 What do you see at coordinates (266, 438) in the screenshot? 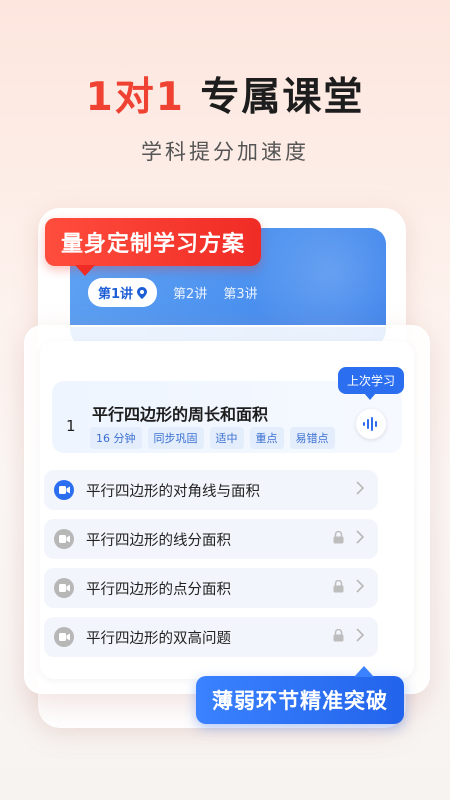
I see `tag-key: 重点` at bounding box center [266, 438].